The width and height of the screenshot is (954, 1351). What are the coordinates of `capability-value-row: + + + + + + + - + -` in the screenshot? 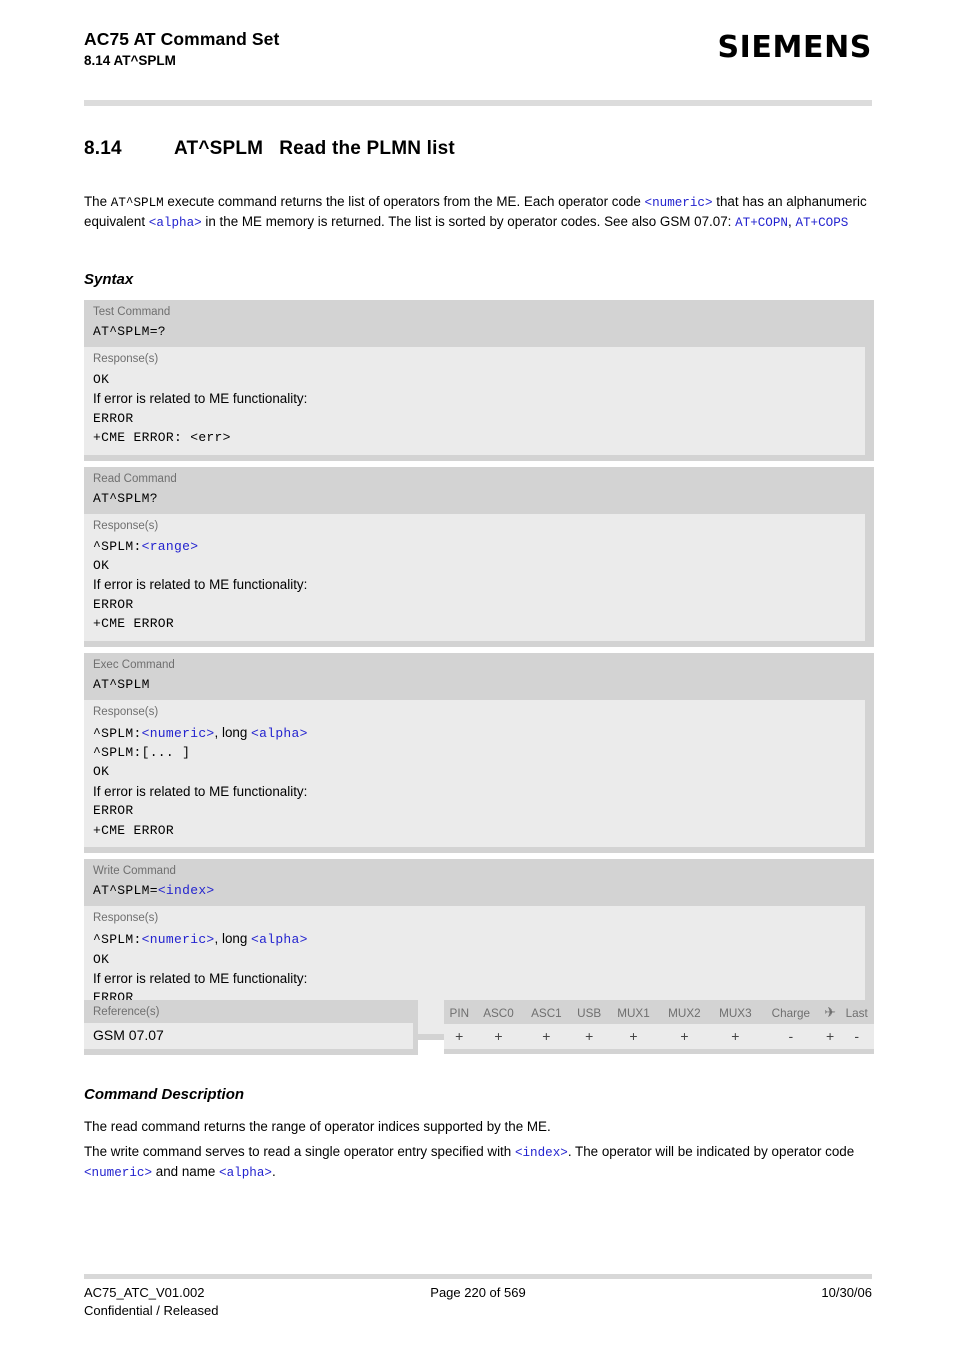 It's located at (659, 1036).